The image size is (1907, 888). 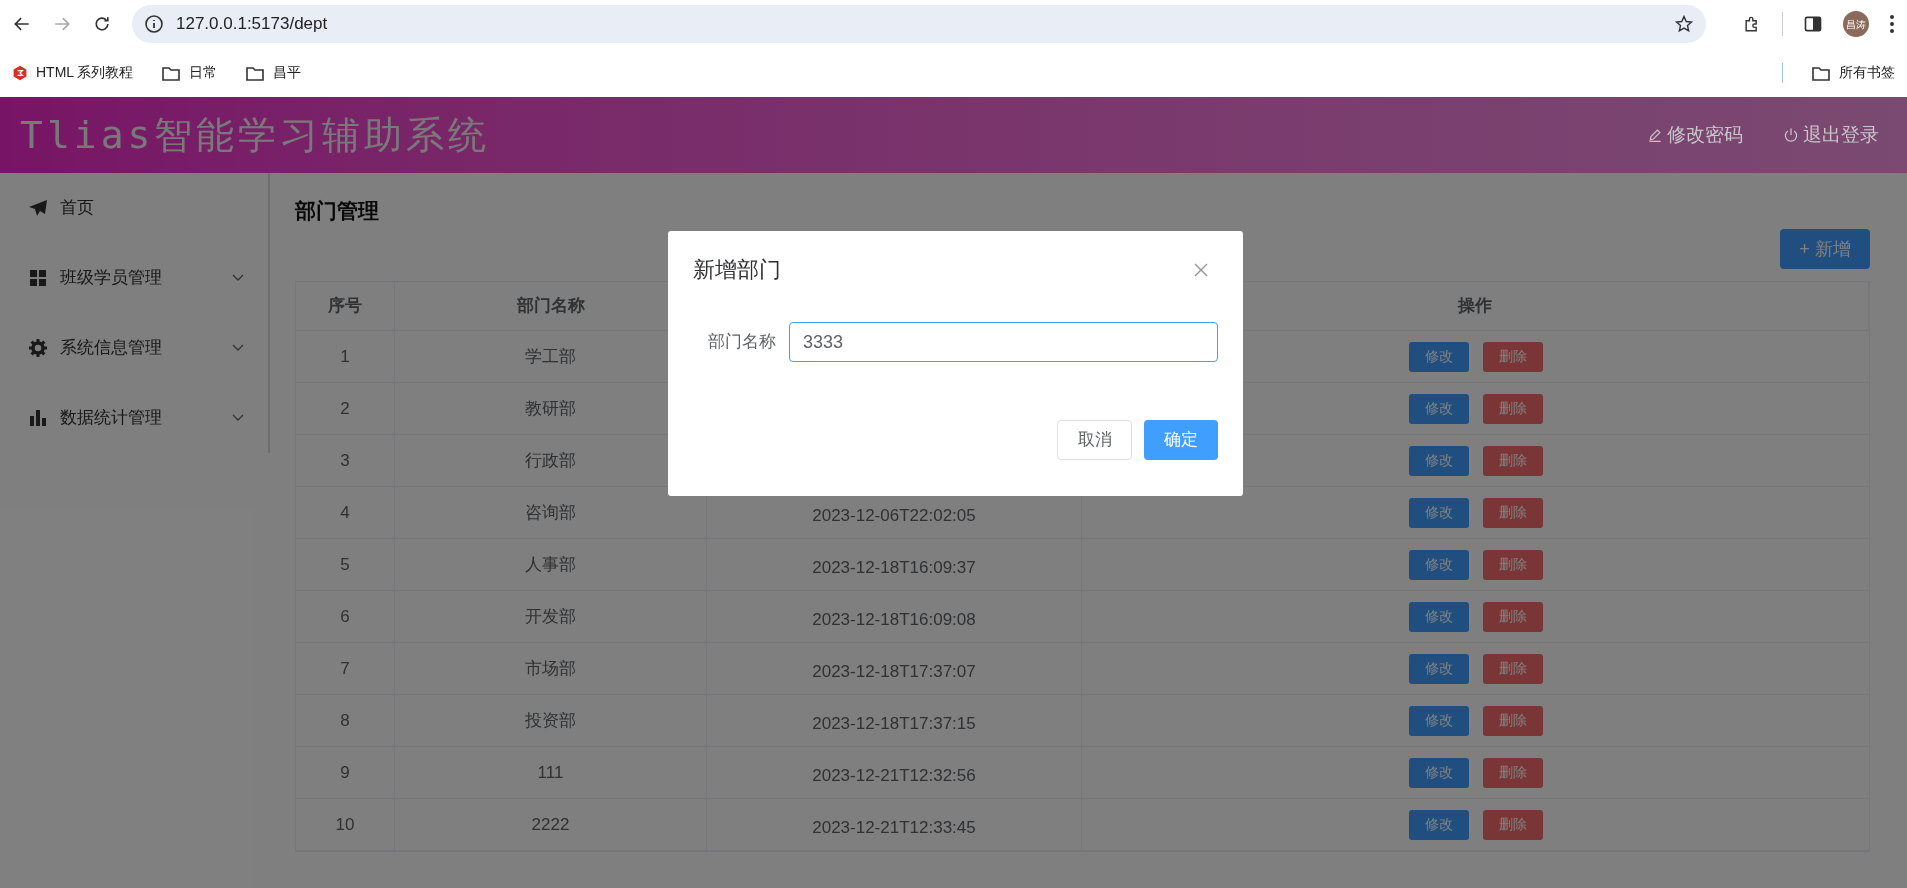 What do you see at coordinates (742, 342) in the screenshot?
I see `field-label: 部门名称` at bounding box center [742, 342].